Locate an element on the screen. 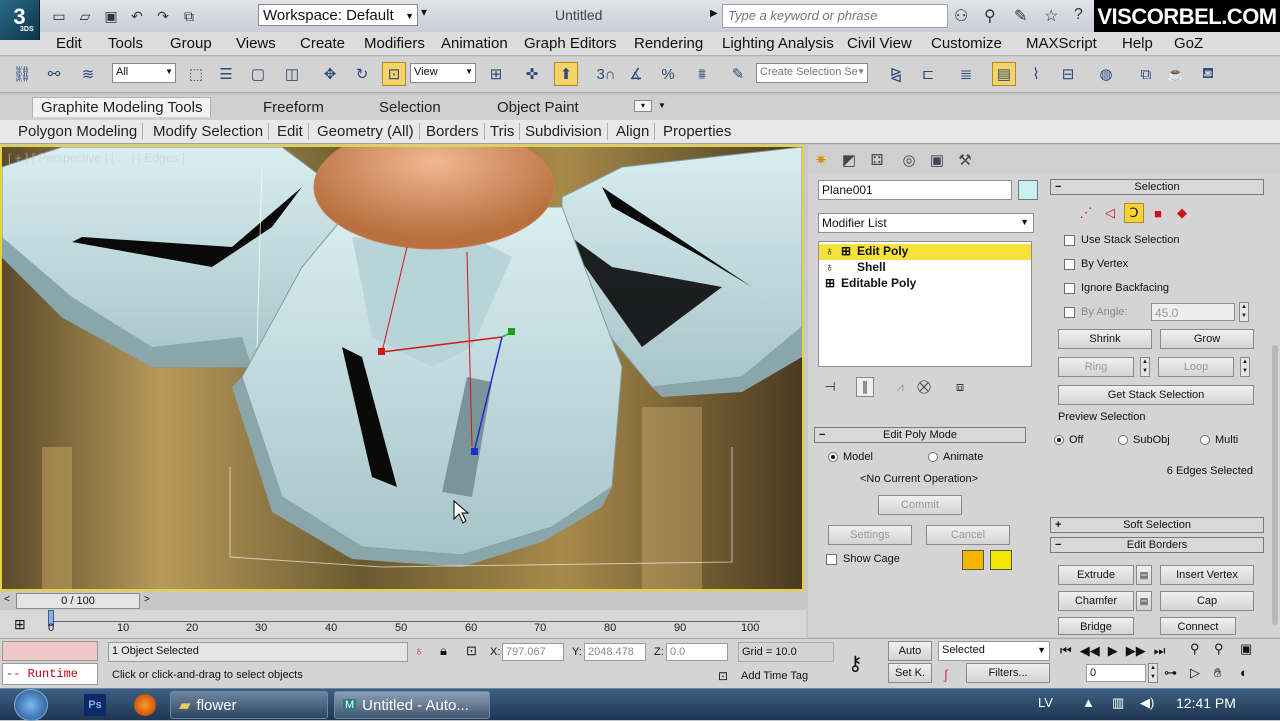 The image size is (1280, 721). bridge-button: Bridge is located at coordinates (1096, 626).